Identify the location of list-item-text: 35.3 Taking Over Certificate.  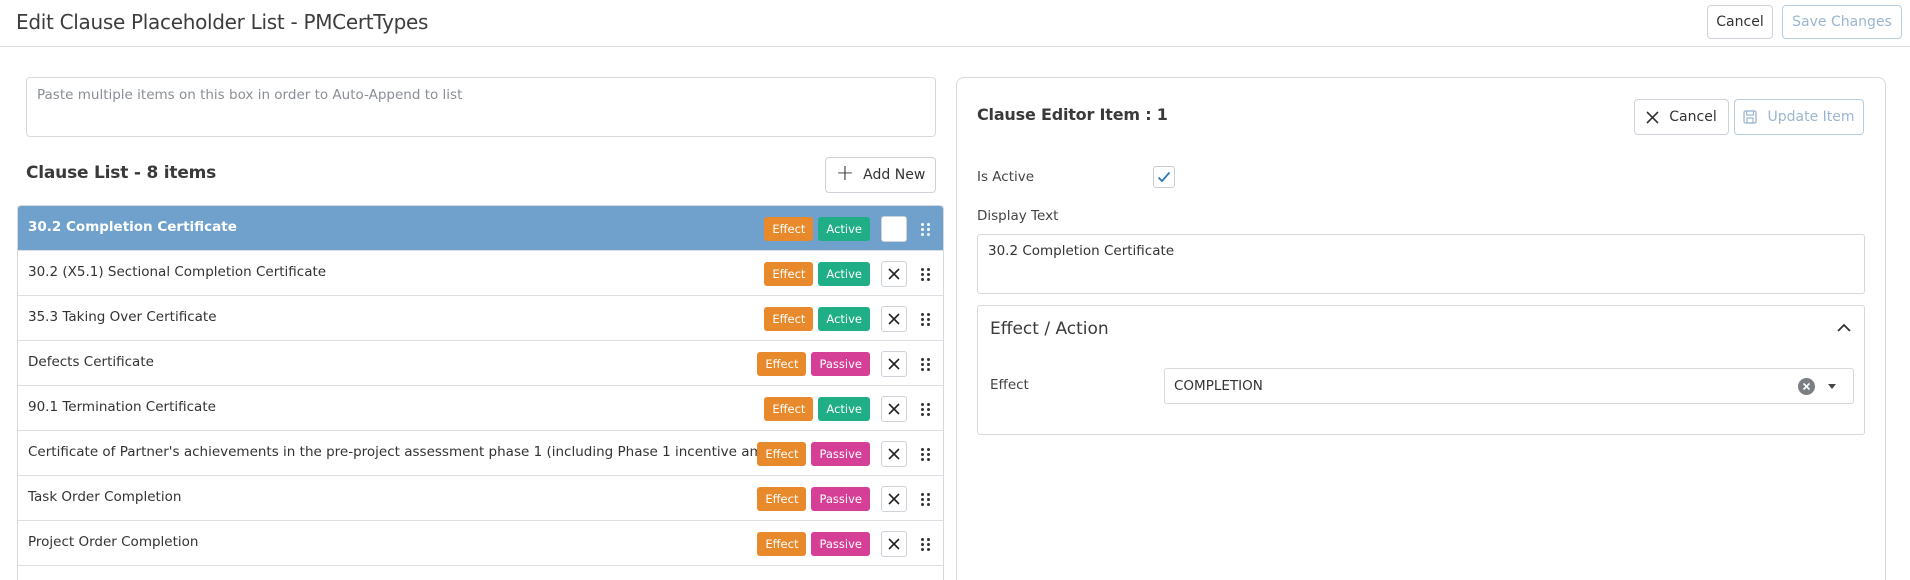
(122, 317).